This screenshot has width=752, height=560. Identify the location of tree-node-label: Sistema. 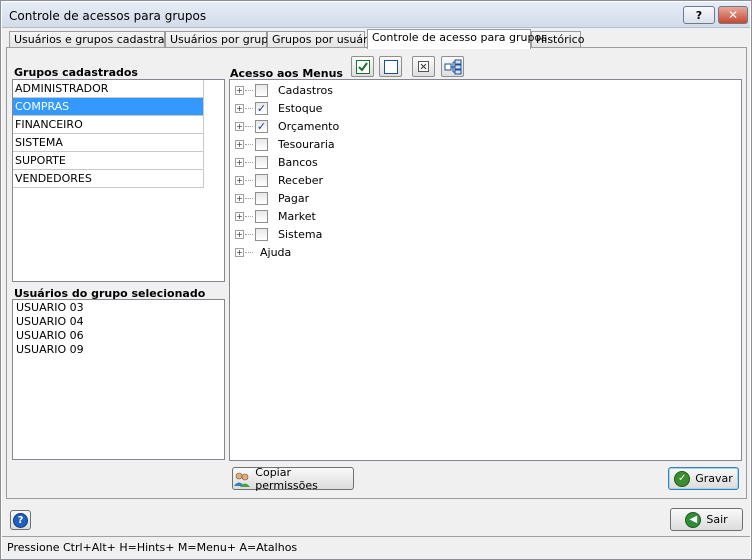
(300, 234).